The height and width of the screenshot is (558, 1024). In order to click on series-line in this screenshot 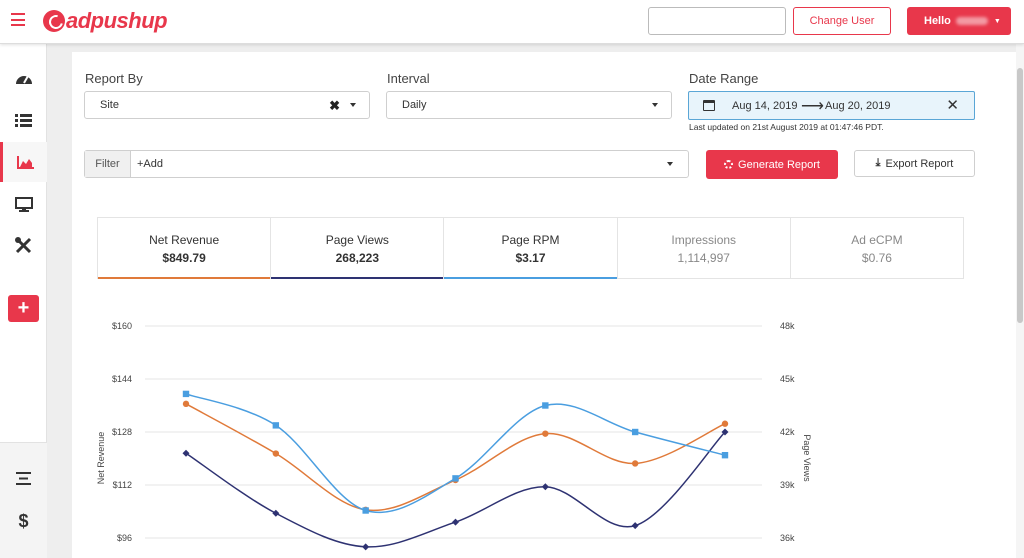, I will do `click(455, 453)`.